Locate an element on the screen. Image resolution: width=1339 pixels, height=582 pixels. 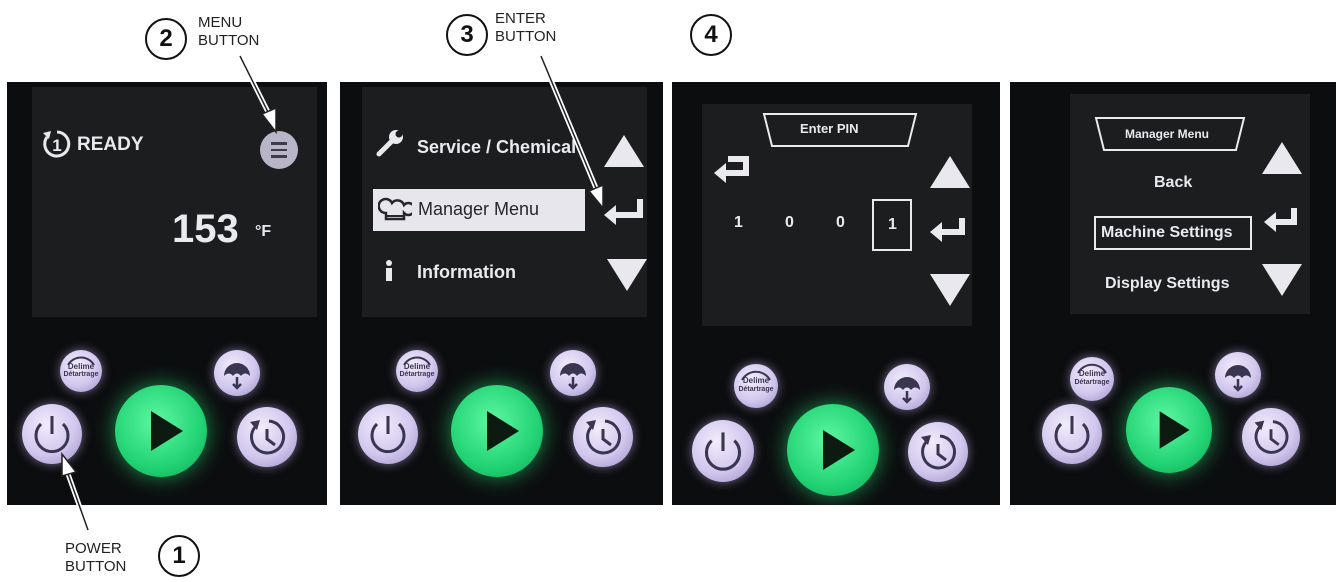
info-icon is located at coordinates (389, 270).